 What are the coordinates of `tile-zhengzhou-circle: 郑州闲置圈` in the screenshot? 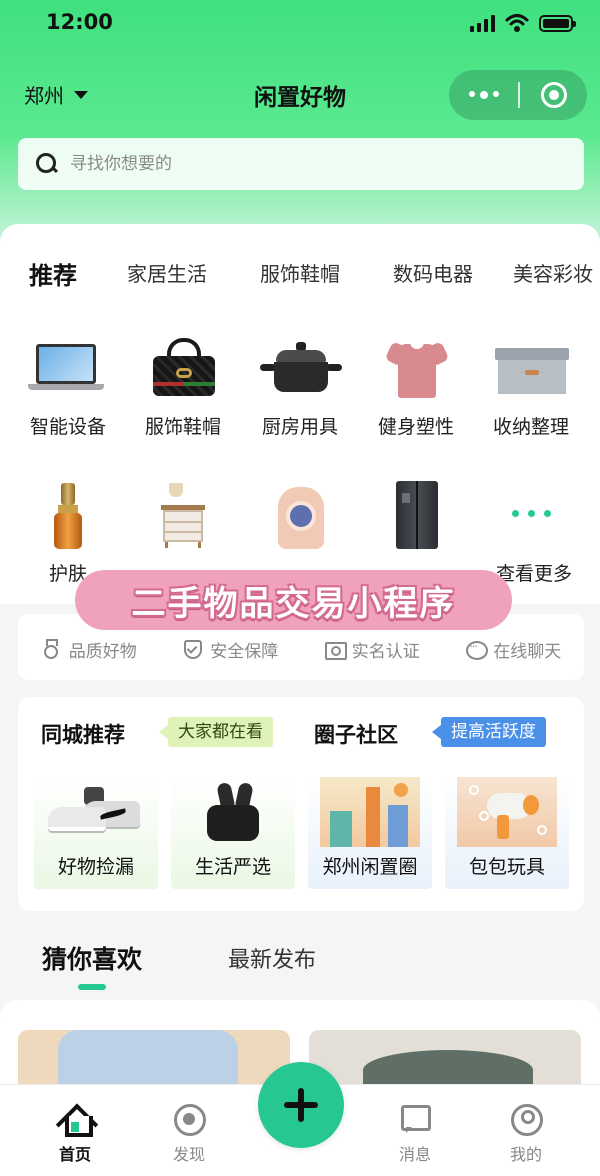 It's located at (370, 833).